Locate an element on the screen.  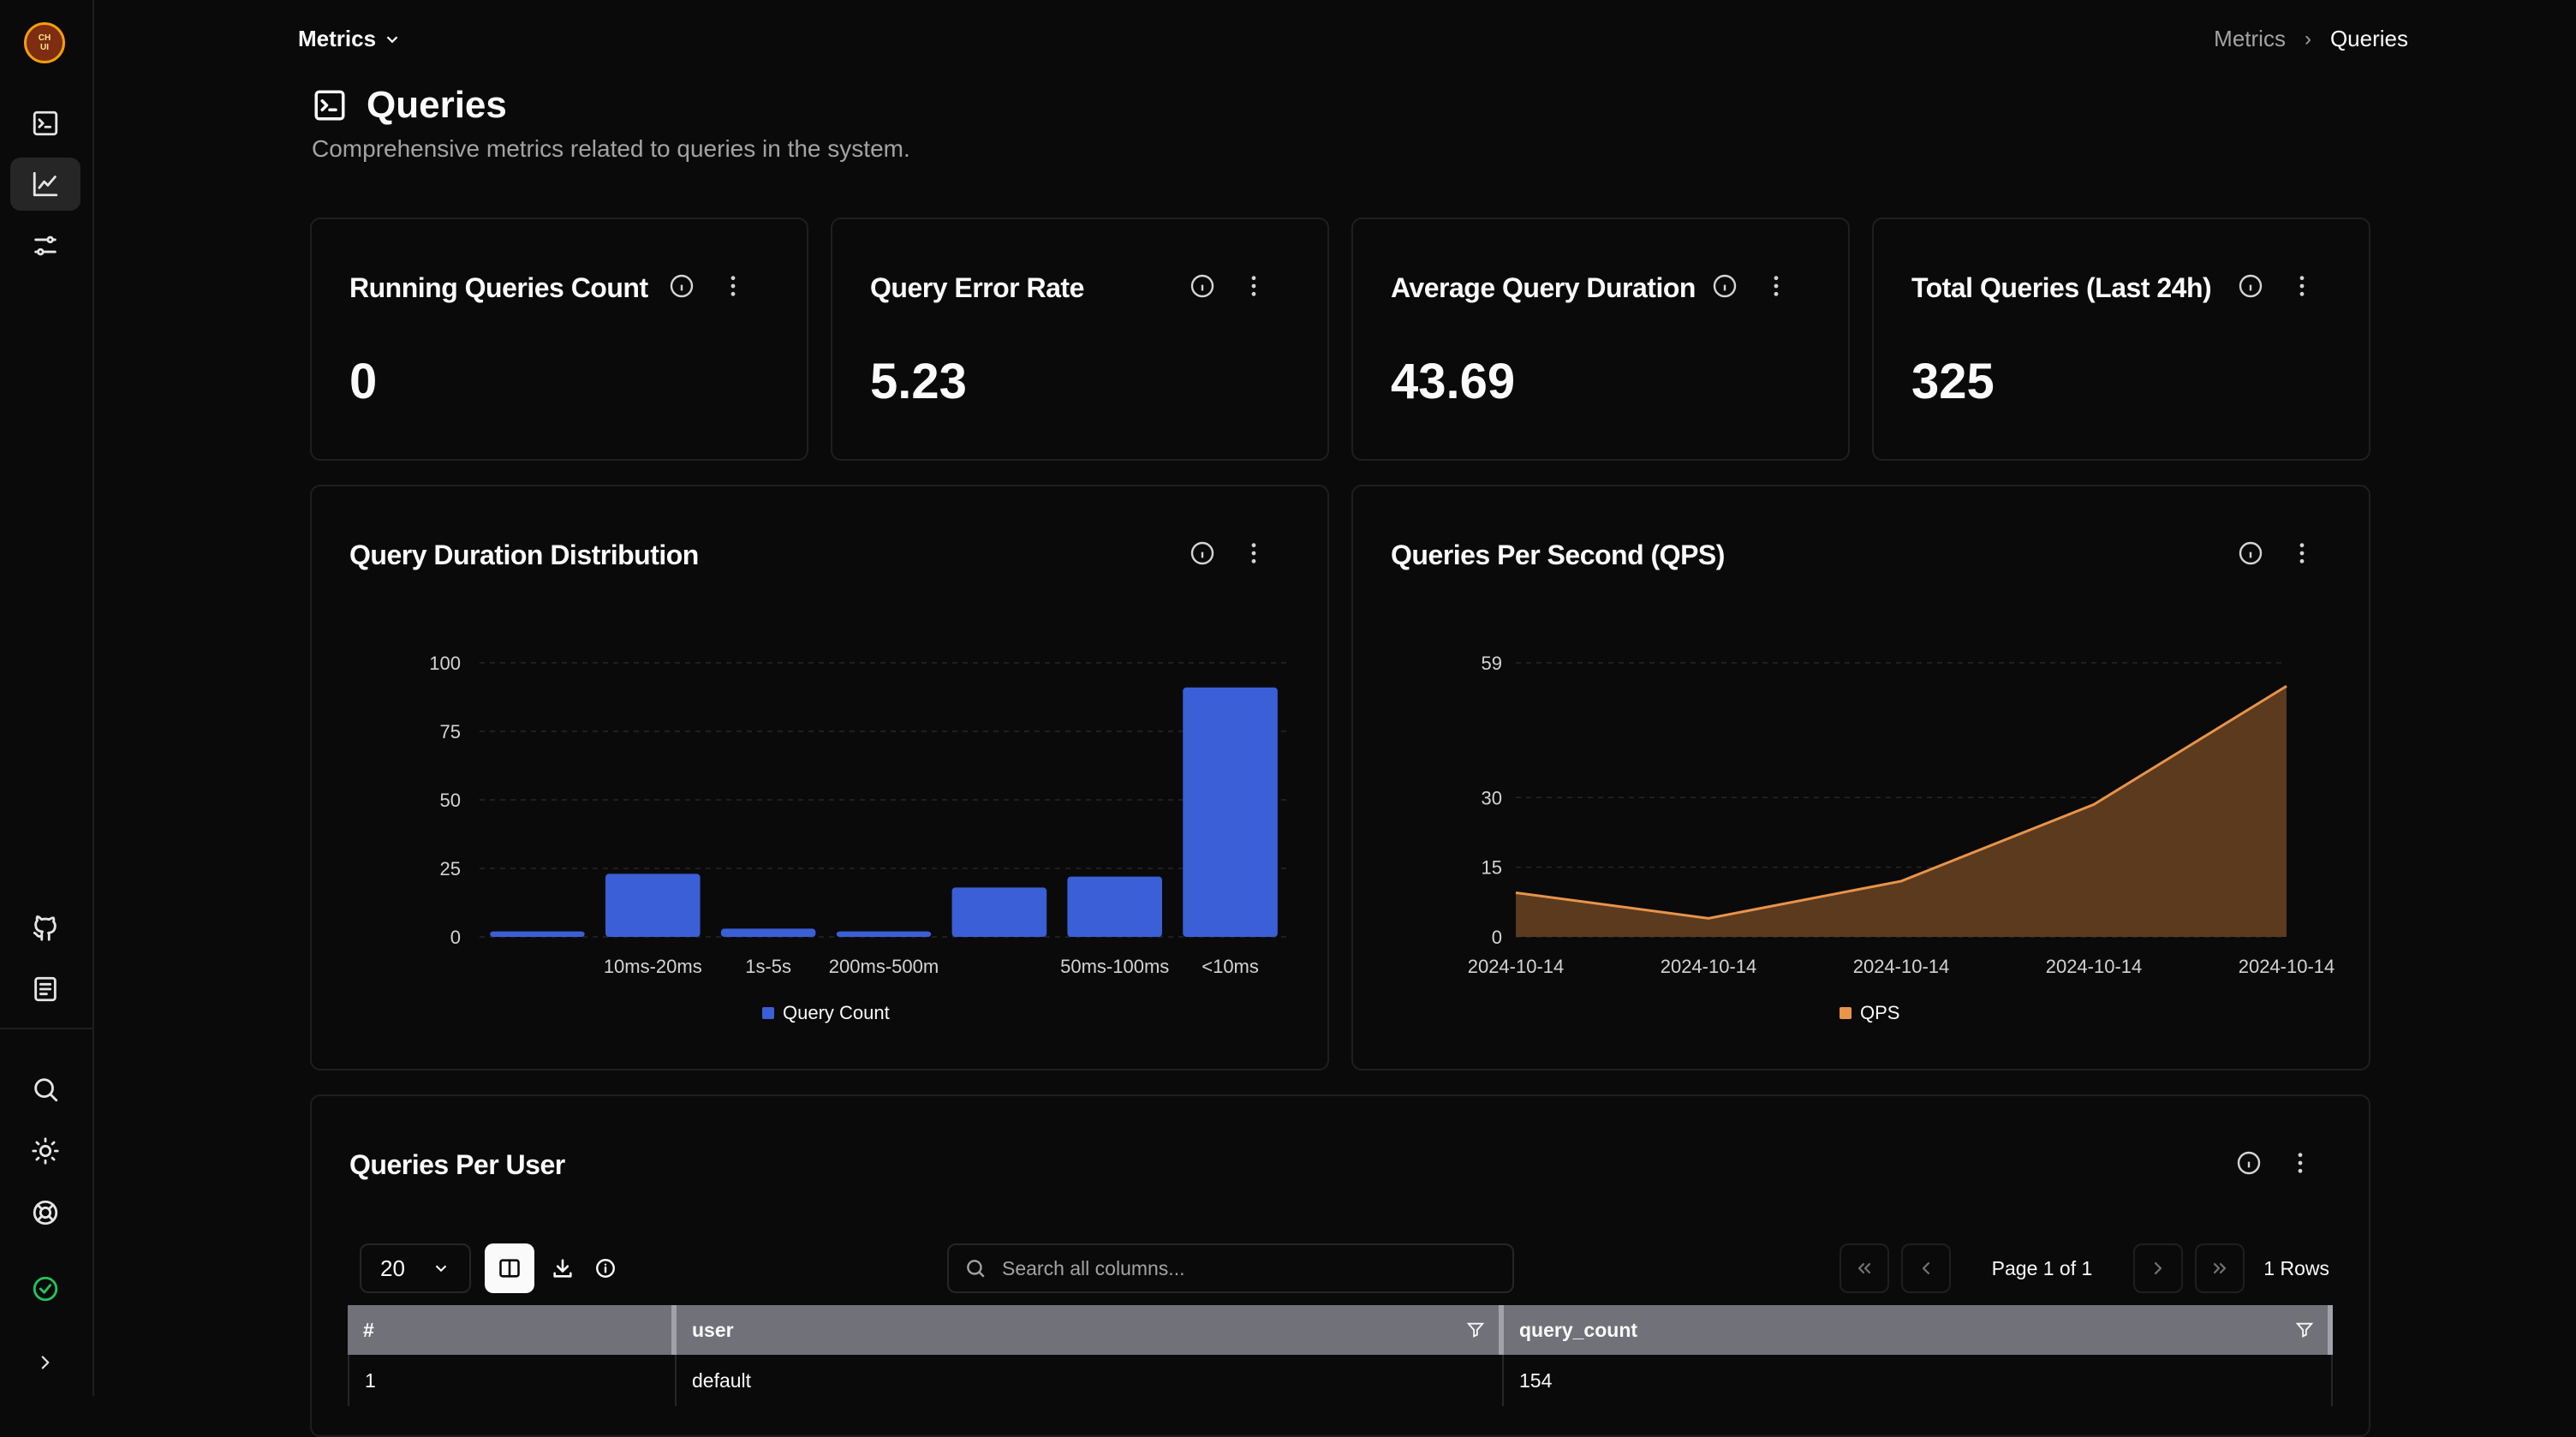
toggle-columns-button is located at coordinates (510, 1268).